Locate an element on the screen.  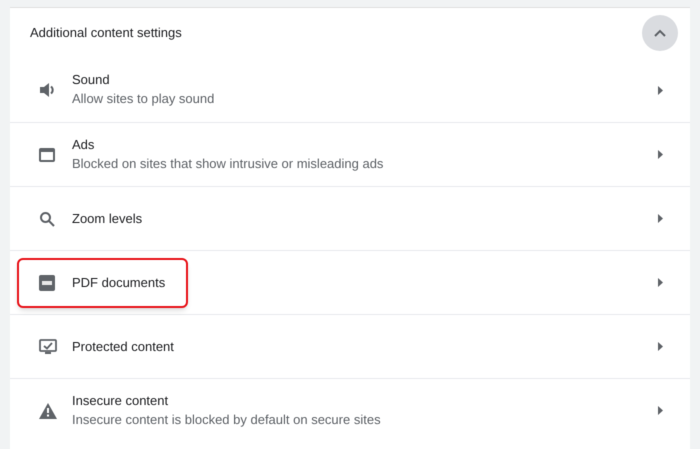
collapse-button is located at coordinates (660, 33).